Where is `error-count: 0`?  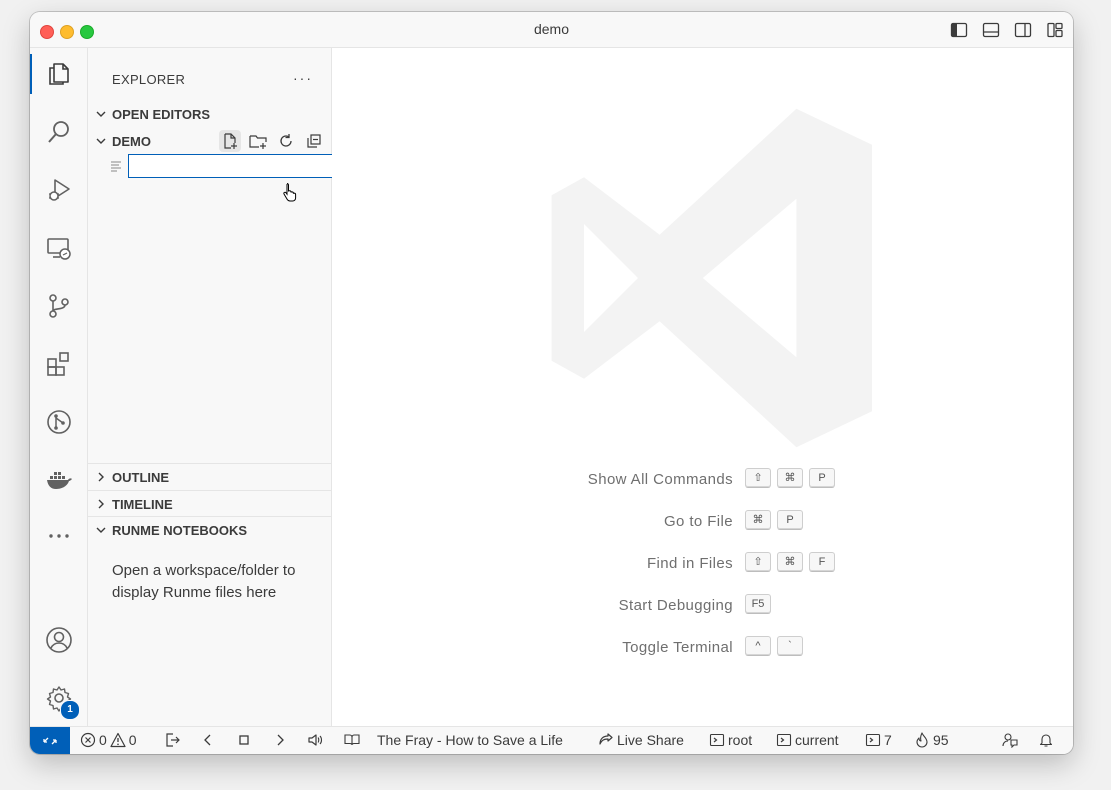
error-count: 0 is located at coordinates (103, 740).